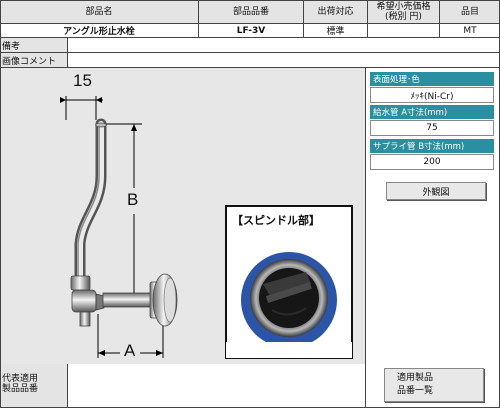  I want to click on spec-value-surface-finish: ﾒｯｷ(Ni-Cr), so click(432, 95).